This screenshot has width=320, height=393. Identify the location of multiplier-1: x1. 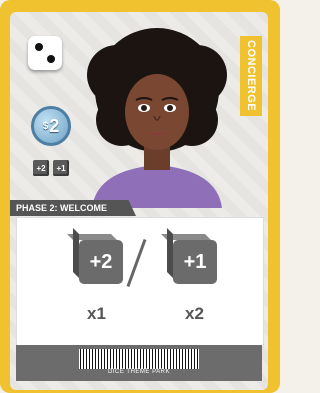
(96, 313).